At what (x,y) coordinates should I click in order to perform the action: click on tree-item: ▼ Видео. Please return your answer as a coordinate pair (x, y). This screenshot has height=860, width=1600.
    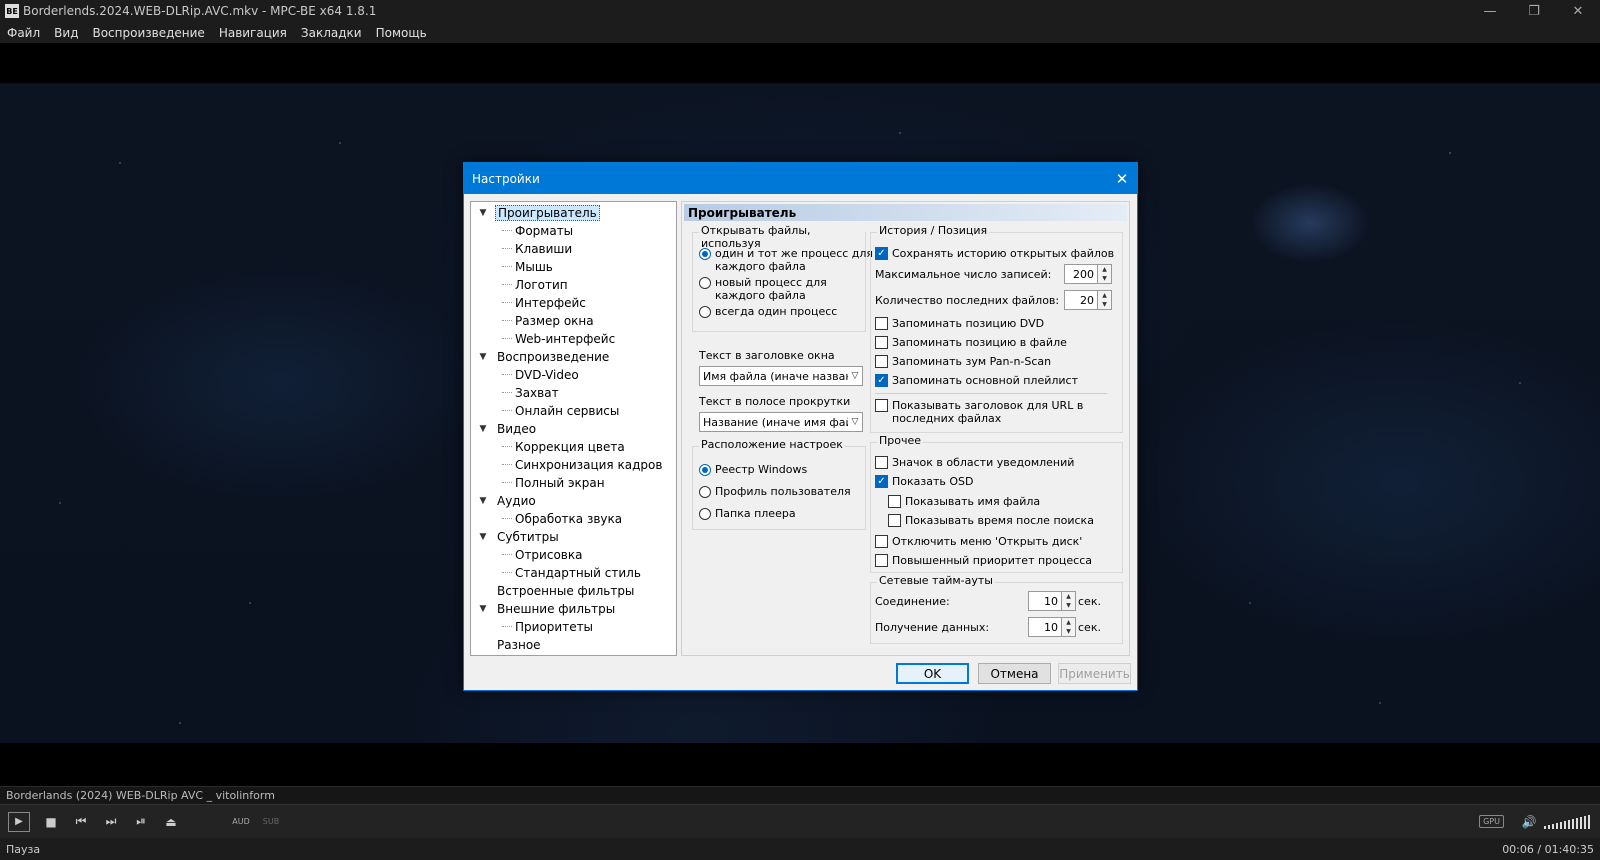
    Looking at the image, I should click on (573, 429).